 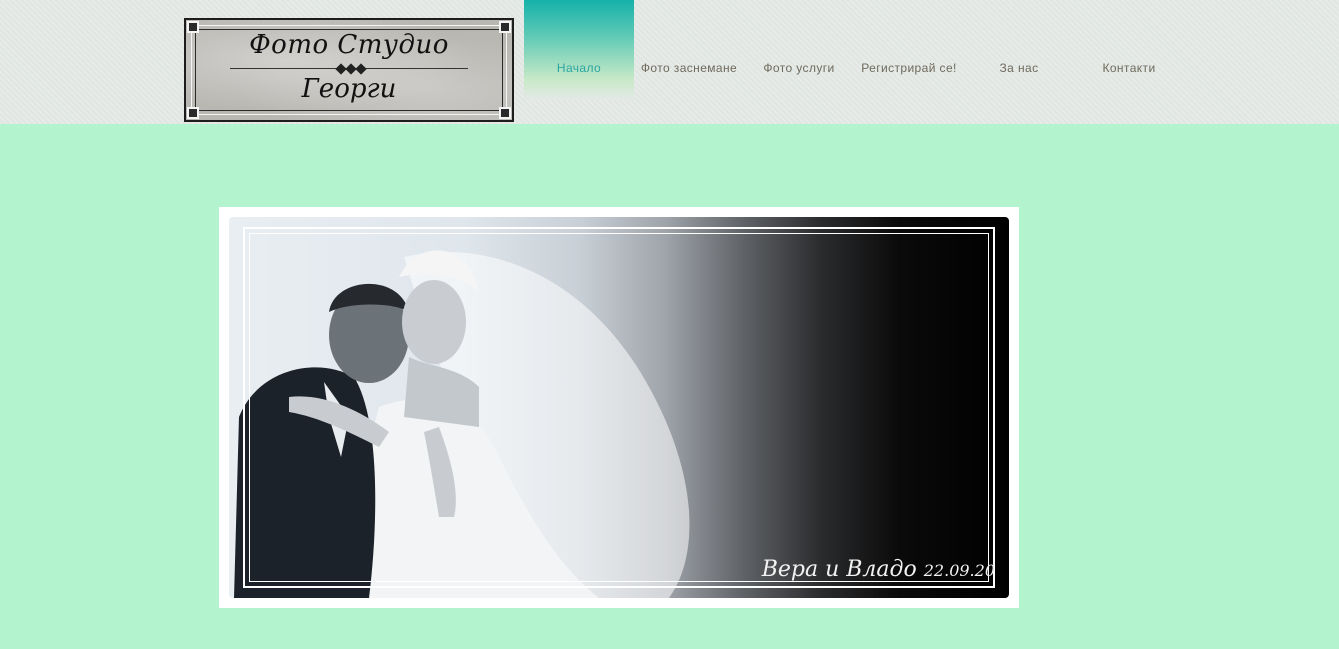 I want to click on nav-item-photo-services: Фото услуги, so click(x=799, y=50).